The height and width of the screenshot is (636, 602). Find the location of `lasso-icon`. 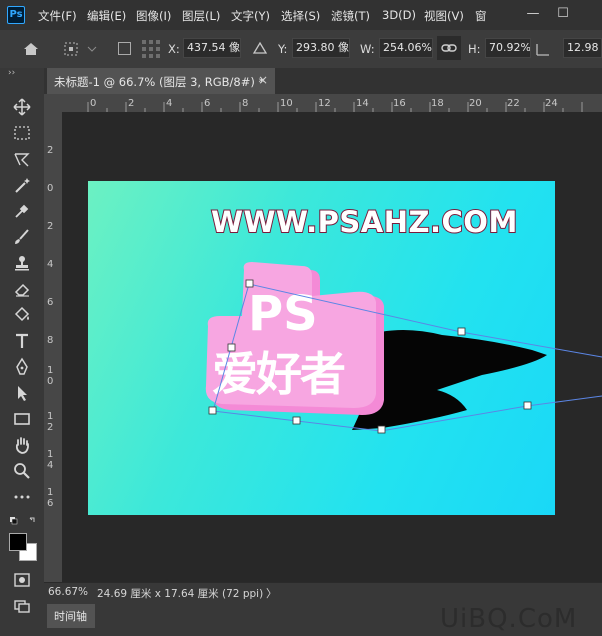

lasso-icon is located at coordinates (22, 159).